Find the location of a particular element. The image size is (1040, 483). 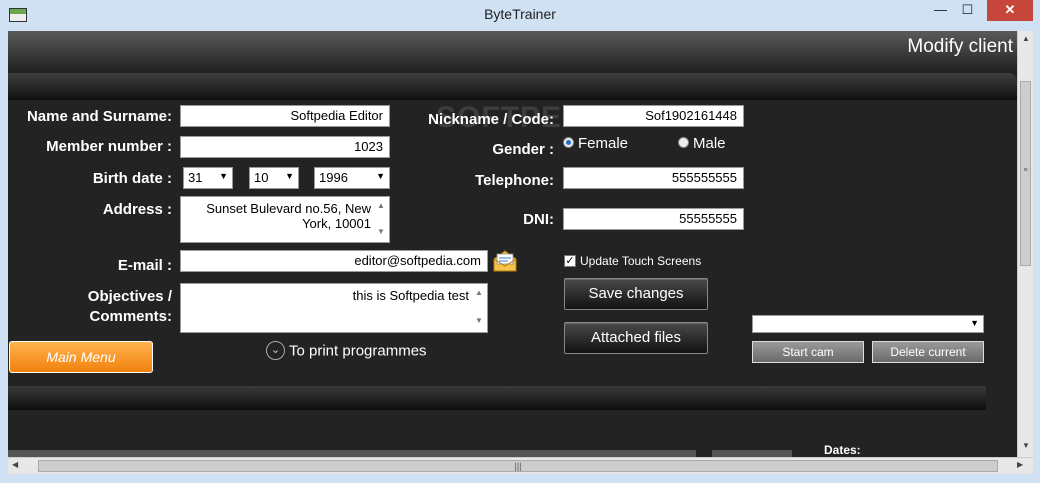

gender-label: Gender : is located at coordinates (523, 149).